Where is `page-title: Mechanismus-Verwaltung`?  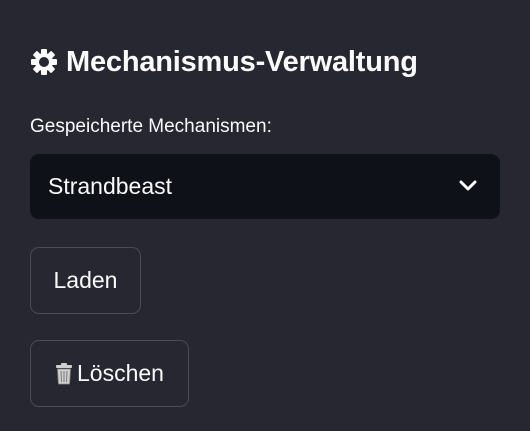
page-title: Mechanismus-Verwaltung is located at coordinates (242, 61).